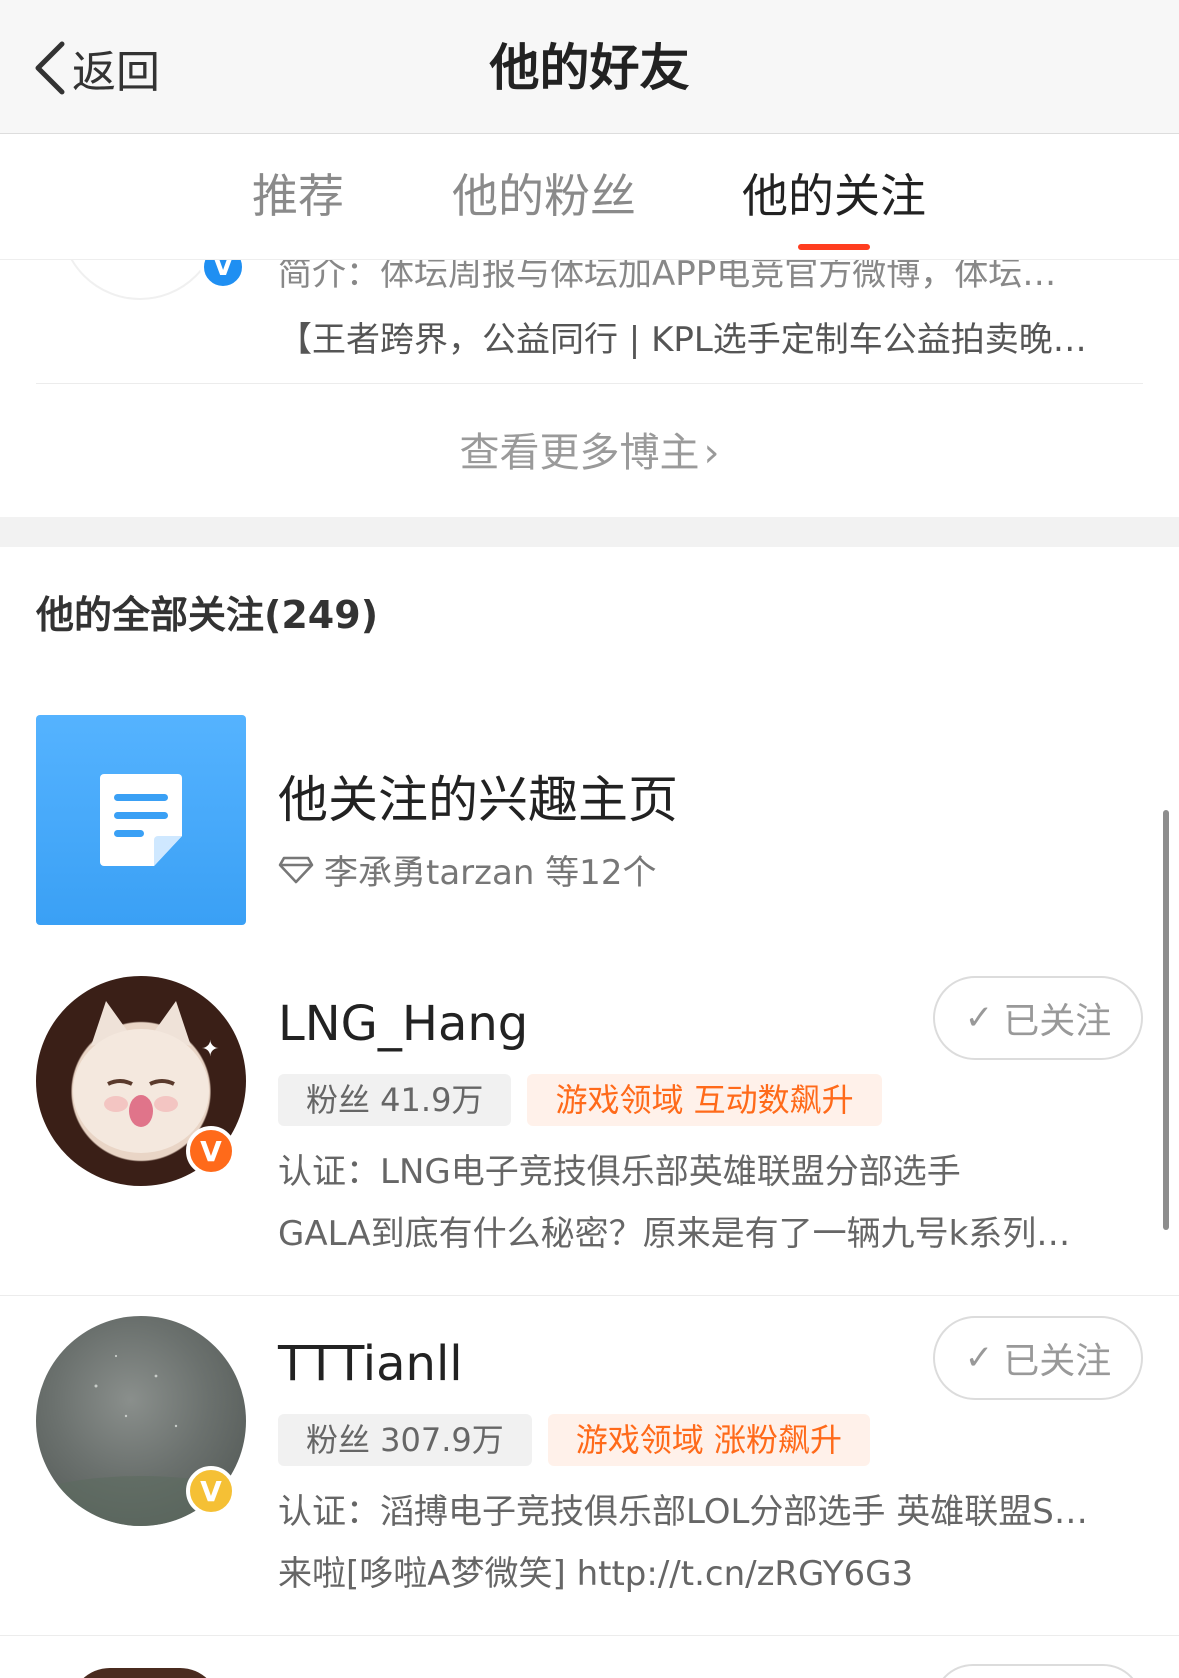 This screenshot has width=1179, height=1678. I want to click on interest-subtitle: 李承勇tarzan 等12个, so click(467, 869).